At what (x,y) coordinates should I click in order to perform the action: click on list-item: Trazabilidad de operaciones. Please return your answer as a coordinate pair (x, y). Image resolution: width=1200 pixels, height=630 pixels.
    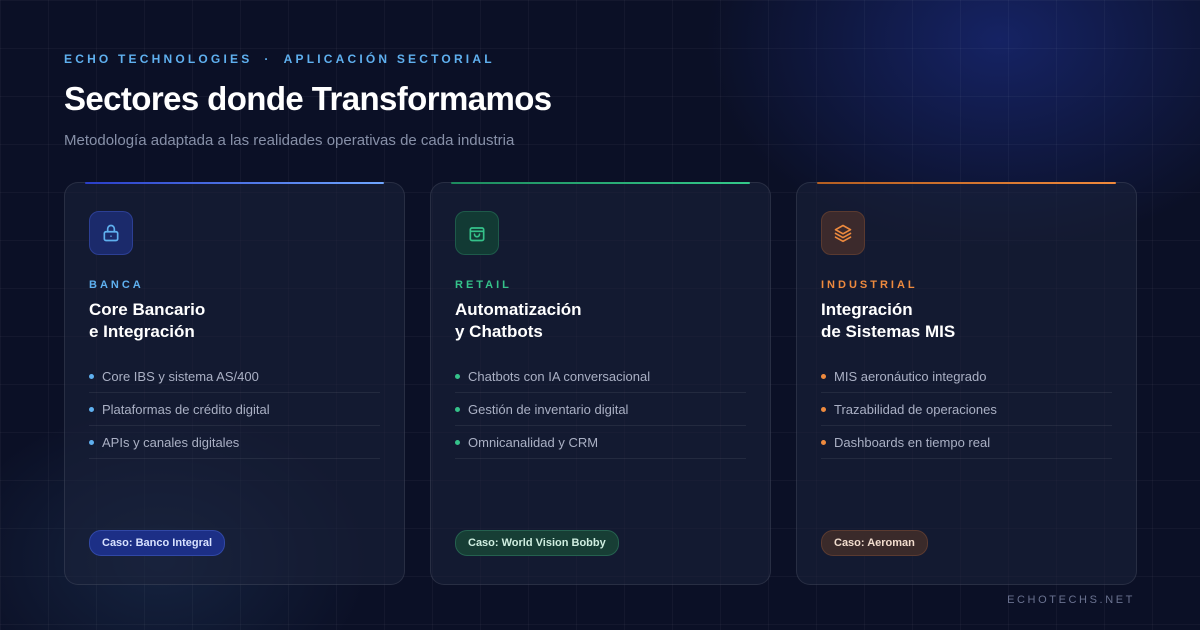
    Looking at the image, I should click on (966, 409).